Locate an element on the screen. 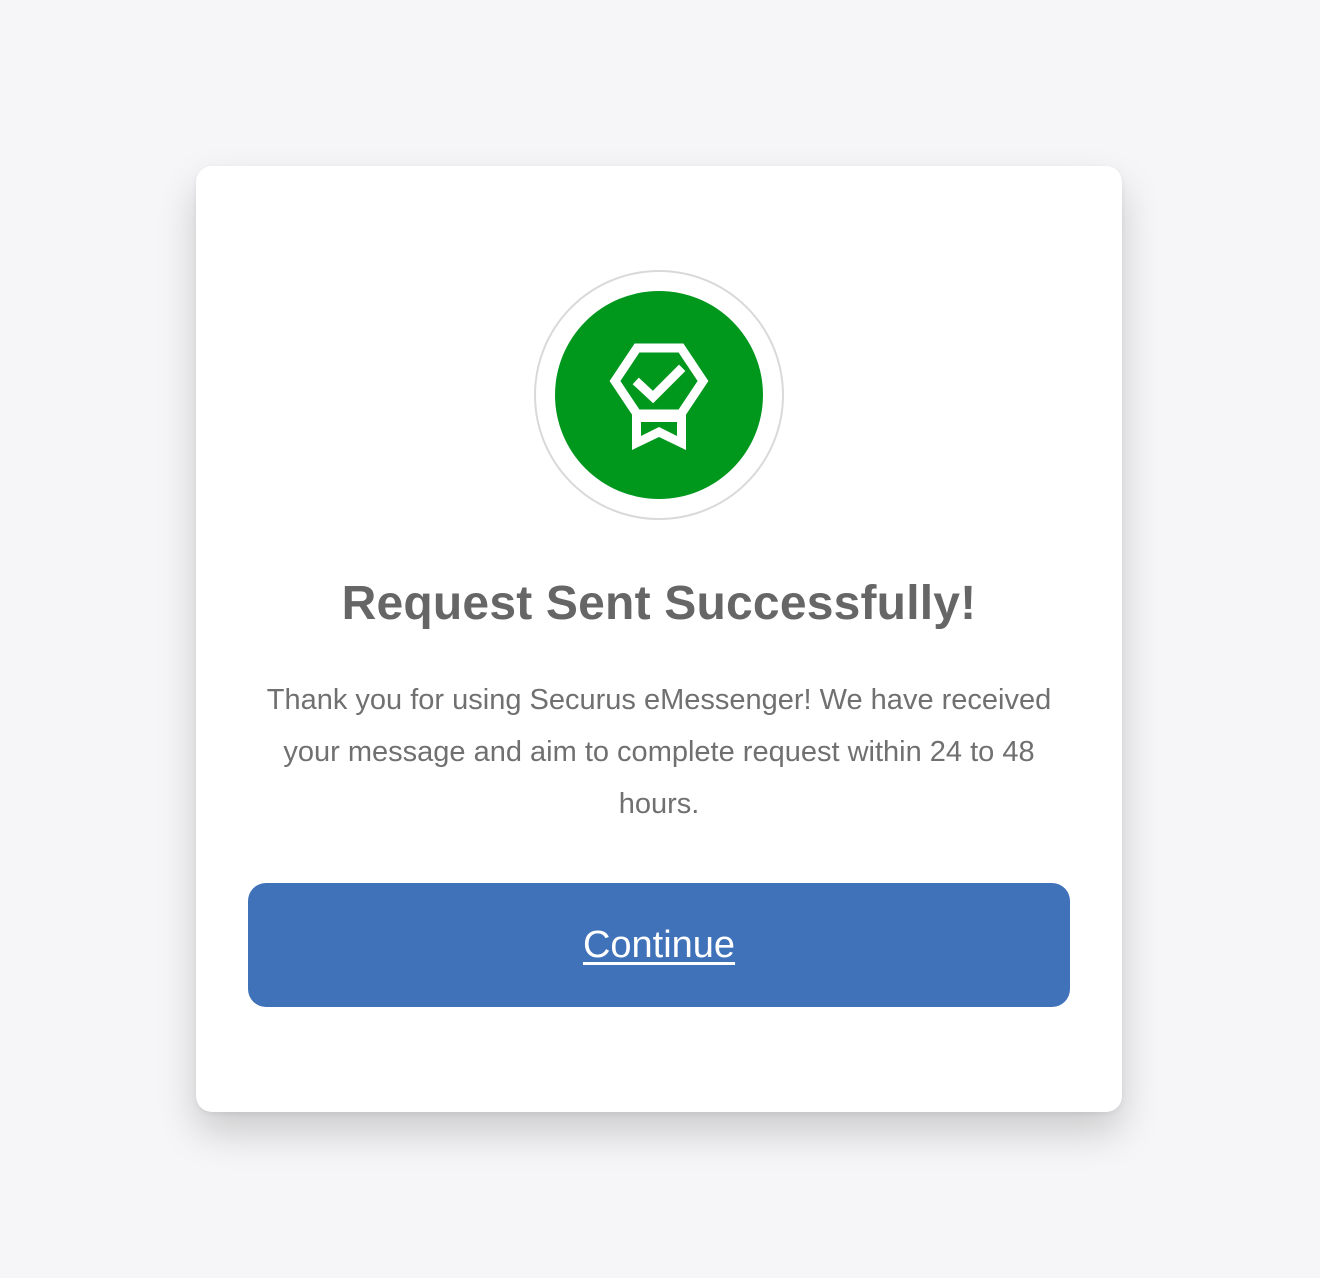 The width and height of the screenshot is (1320, 1278). success-badge-ring is located at coordinates (659, 395).